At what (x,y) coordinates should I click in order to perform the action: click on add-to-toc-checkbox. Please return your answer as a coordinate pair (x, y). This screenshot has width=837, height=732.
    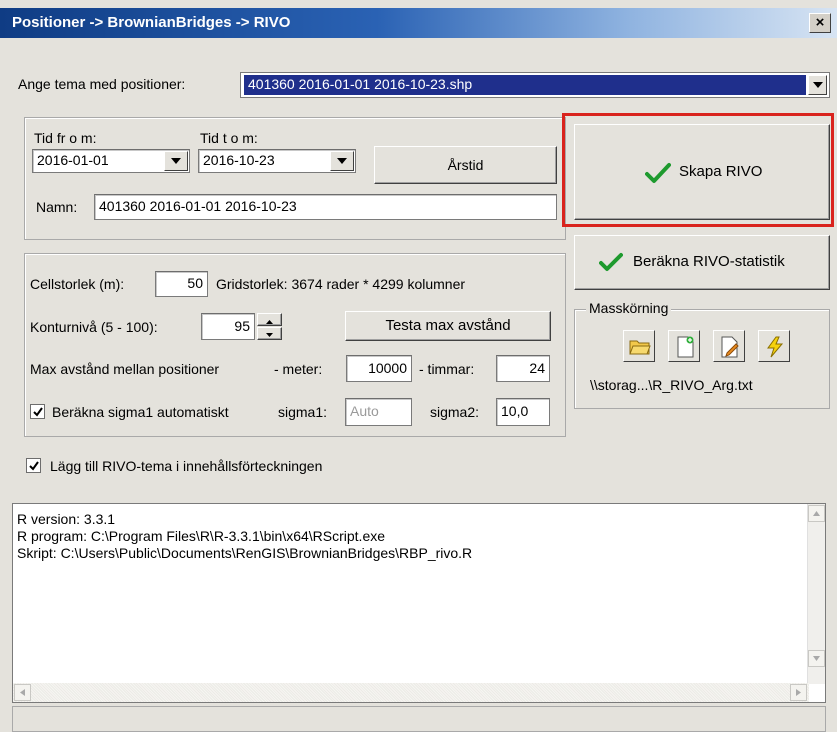
    Looking at the image, I should click on (33, 465).